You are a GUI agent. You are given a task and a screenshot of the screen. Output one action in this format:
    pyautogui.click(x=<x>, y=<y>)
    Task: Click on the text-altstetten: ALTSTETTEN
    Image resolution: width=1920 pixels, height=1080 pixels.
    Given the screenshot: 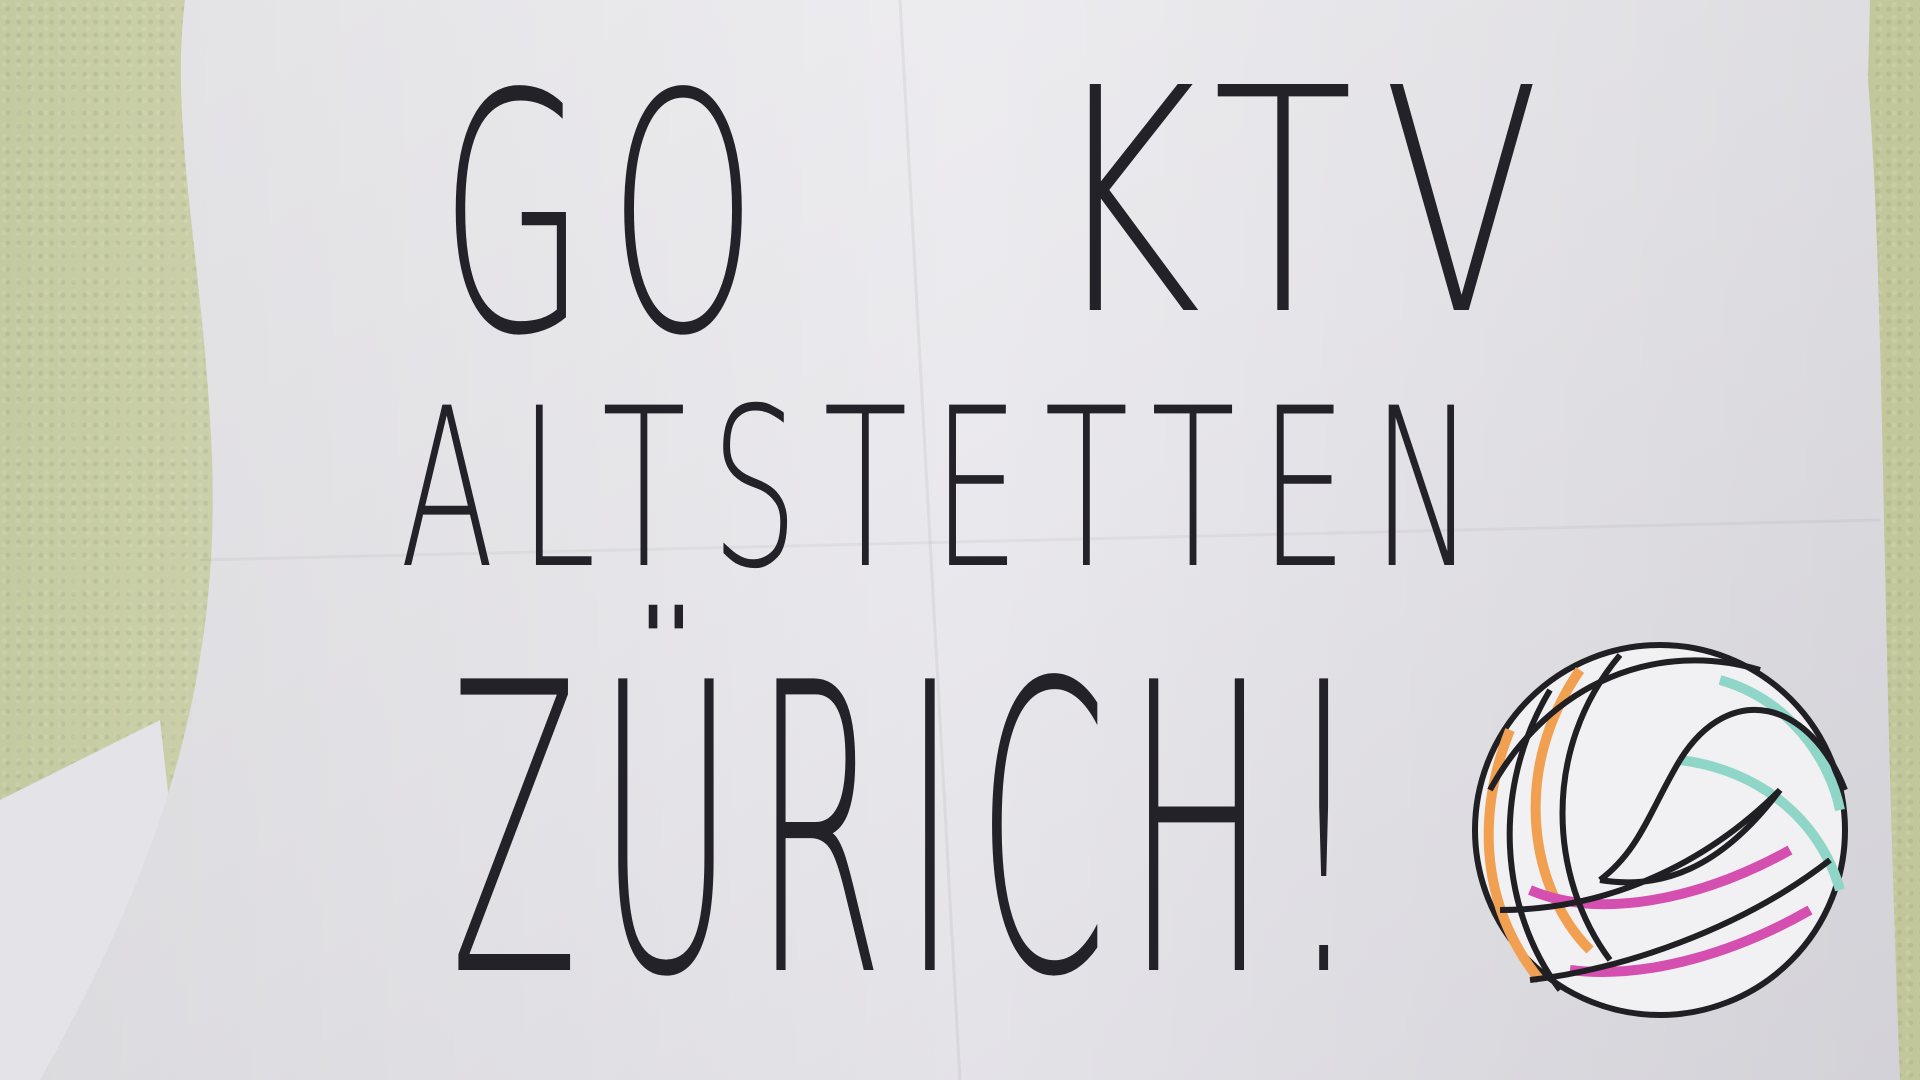 What is the action you would take?
    pyautogui.click(x=950, y=489)
    